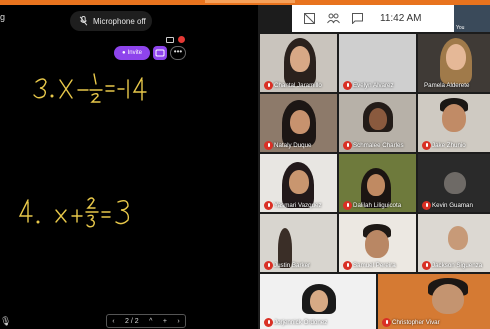  Describe the element at coordinates (170, 39) in the screenshot. I see `camera-icon` at that location.